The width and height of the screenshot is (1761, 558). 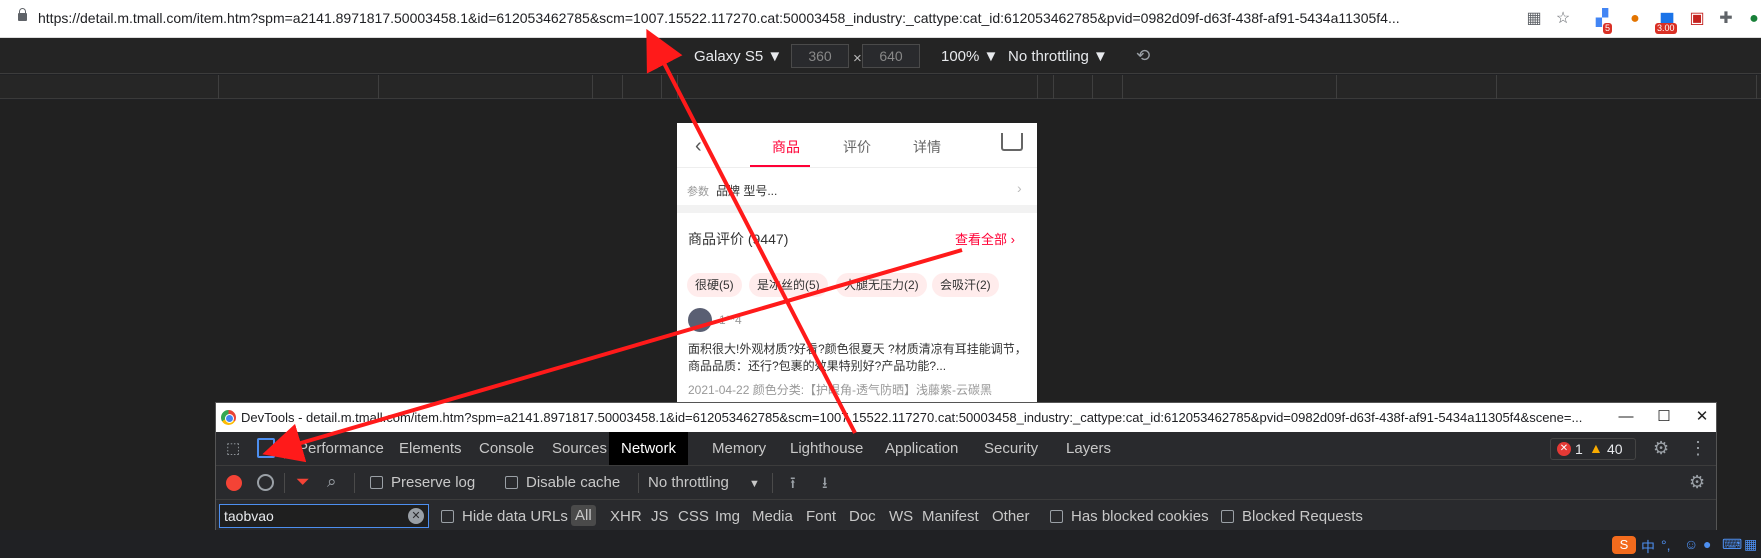 What do you see at coordinates (1608, 28) in the screenshot?
I see `extension-badge: 5` at bounding box center [1608, 28].